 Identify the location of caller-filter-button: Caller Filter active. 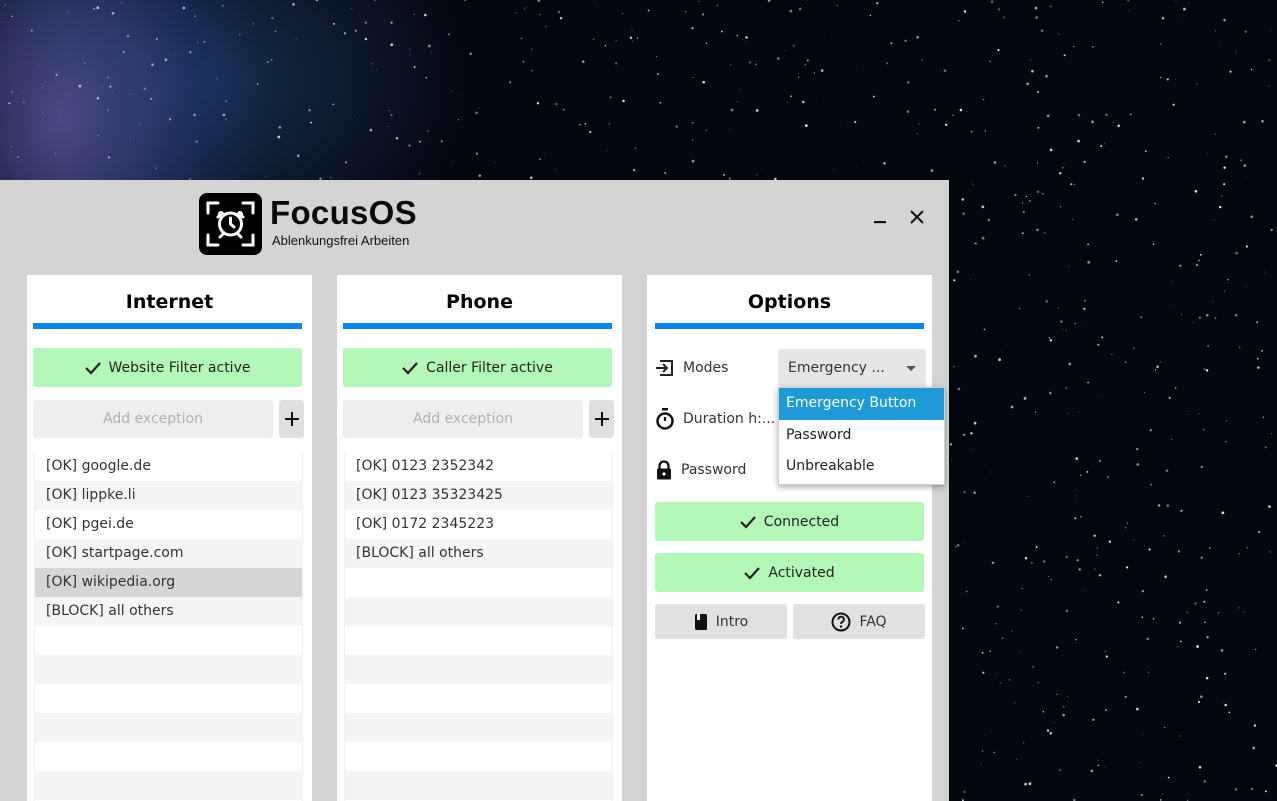
(477, 367).